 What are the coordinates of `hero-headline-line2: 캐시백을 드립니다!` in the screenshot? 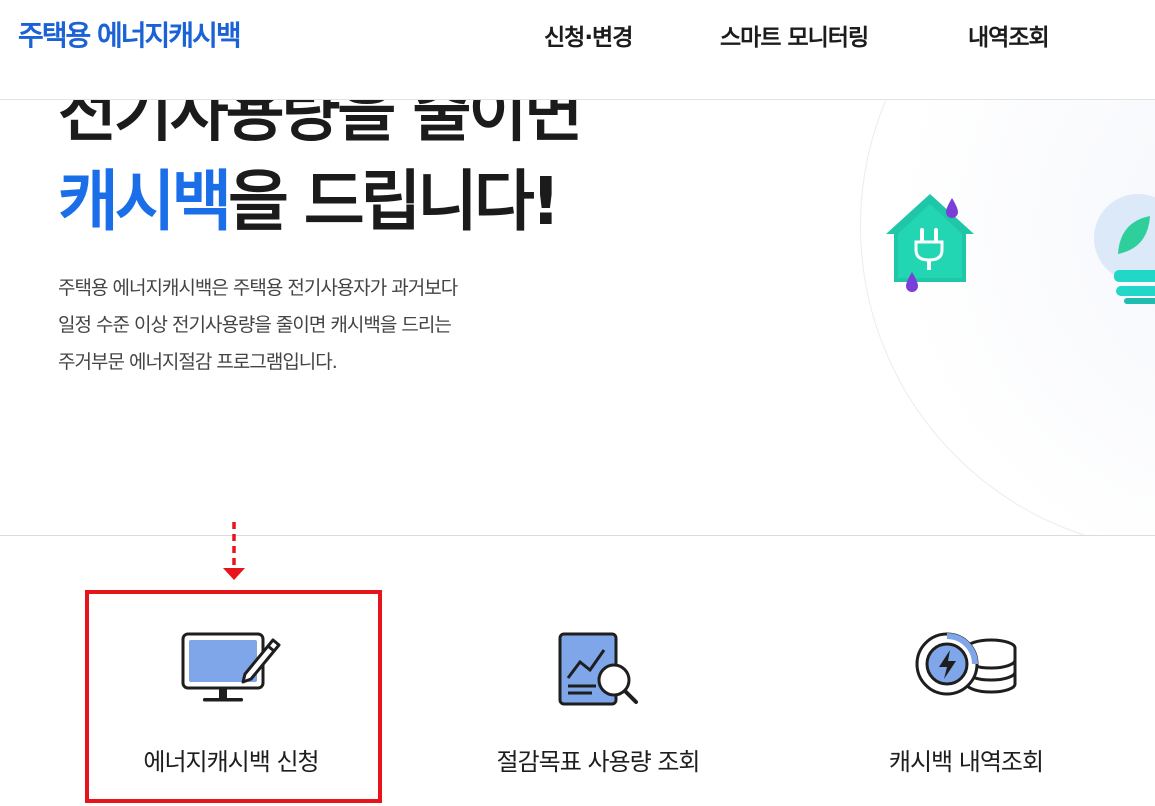 It's located at (309, 196).